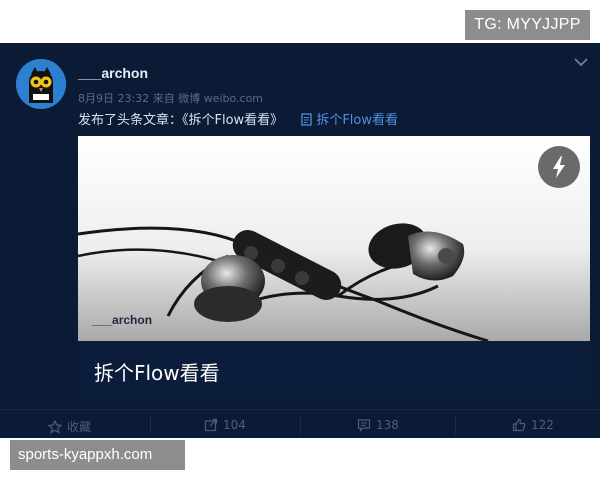 The height and width of the screenshot is (480, 600). I want to click on thumbs-up-icon, so click(519, 425).